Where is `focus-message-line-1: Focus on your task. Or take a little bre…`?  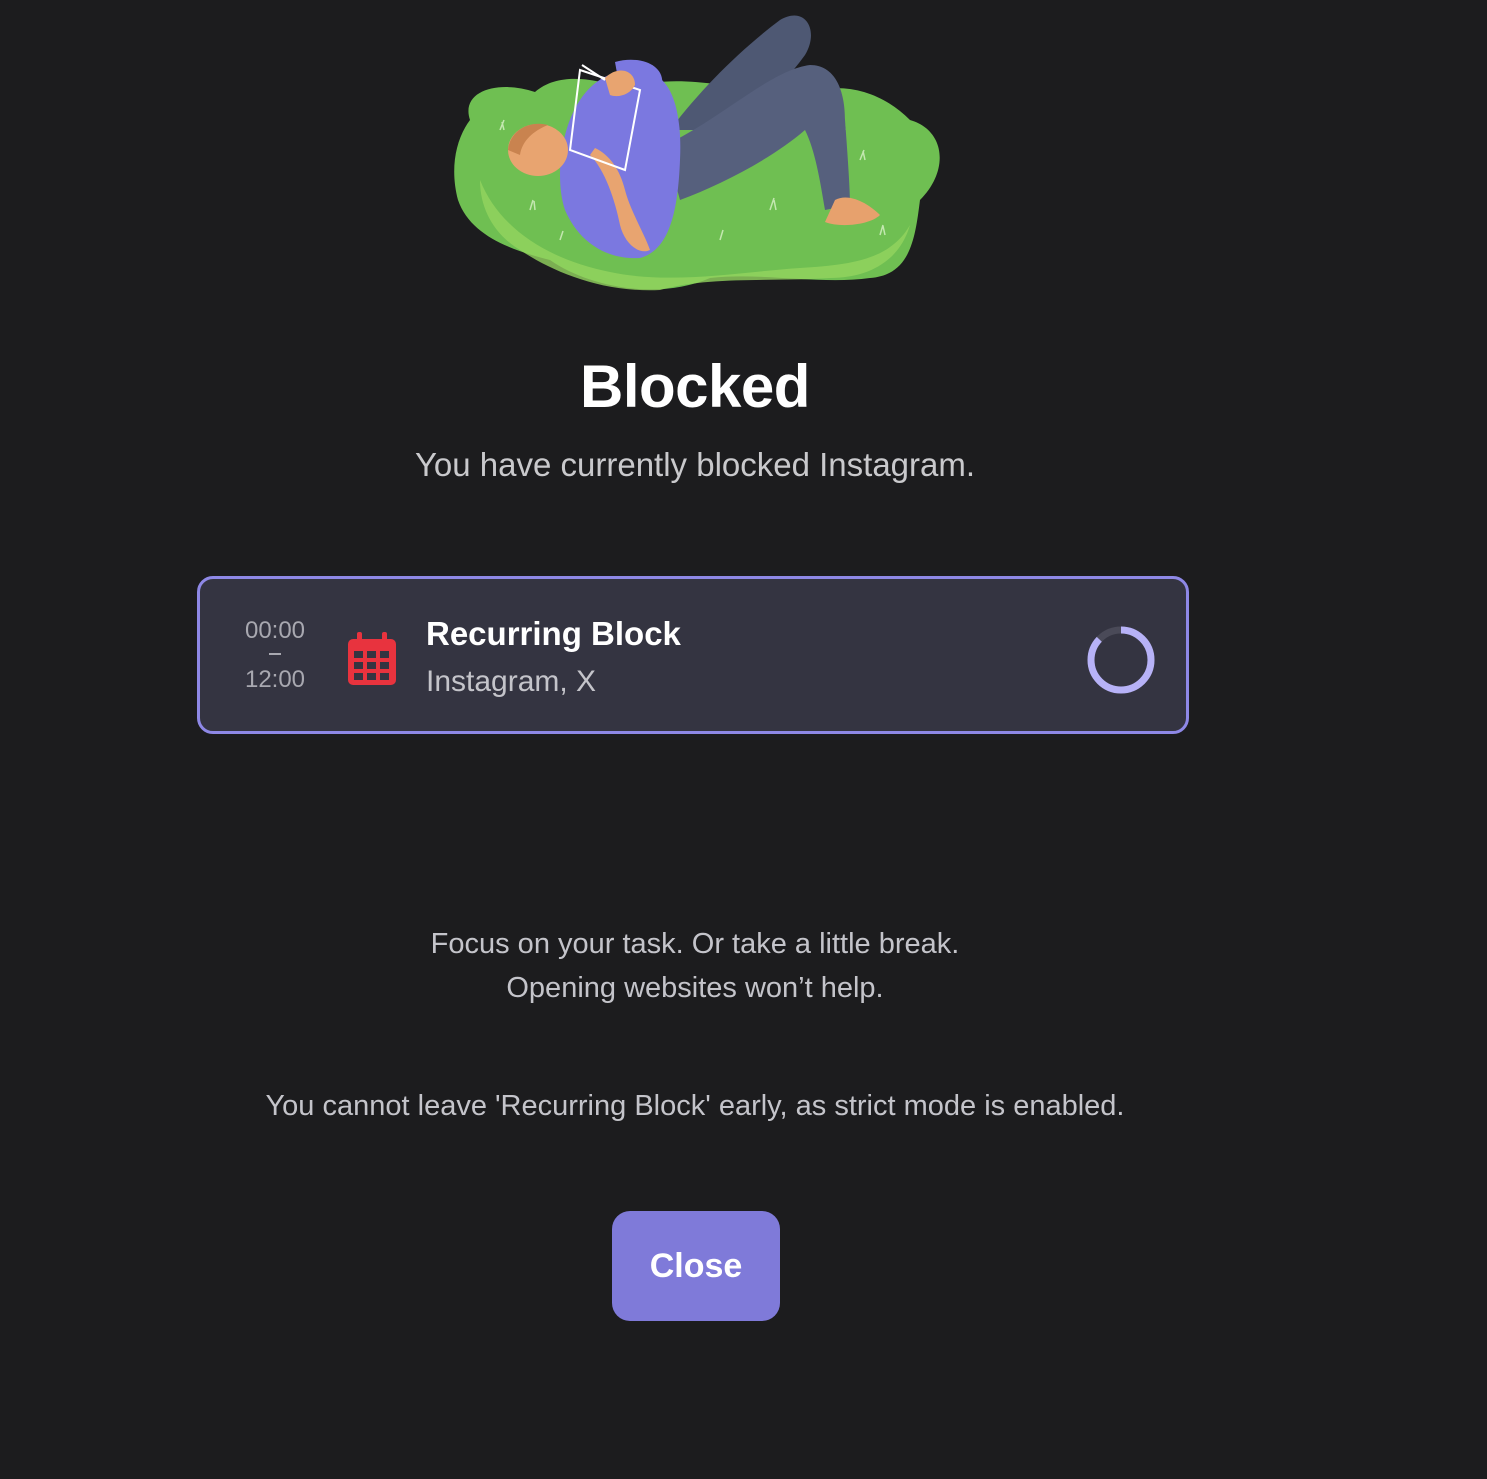
focus-message-line-1: Focus on your task. Or take a little bre… is located at coordinates (695, 944).